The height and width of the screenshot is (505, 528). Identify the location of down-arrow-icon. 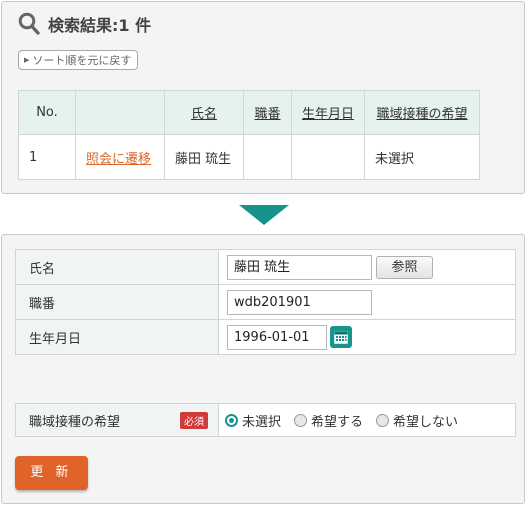
(264, 215).